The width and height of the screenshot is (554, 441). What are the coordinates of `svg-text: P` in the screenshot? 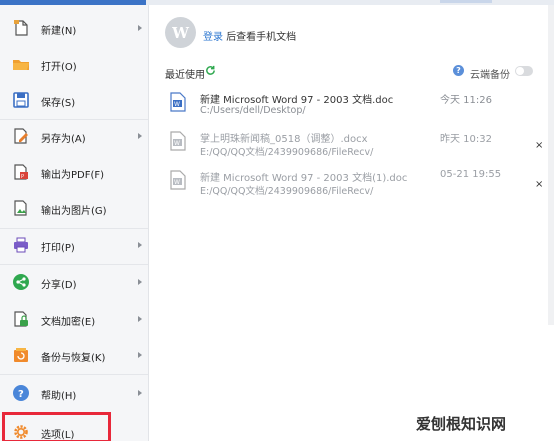 It's located at (22, 177).